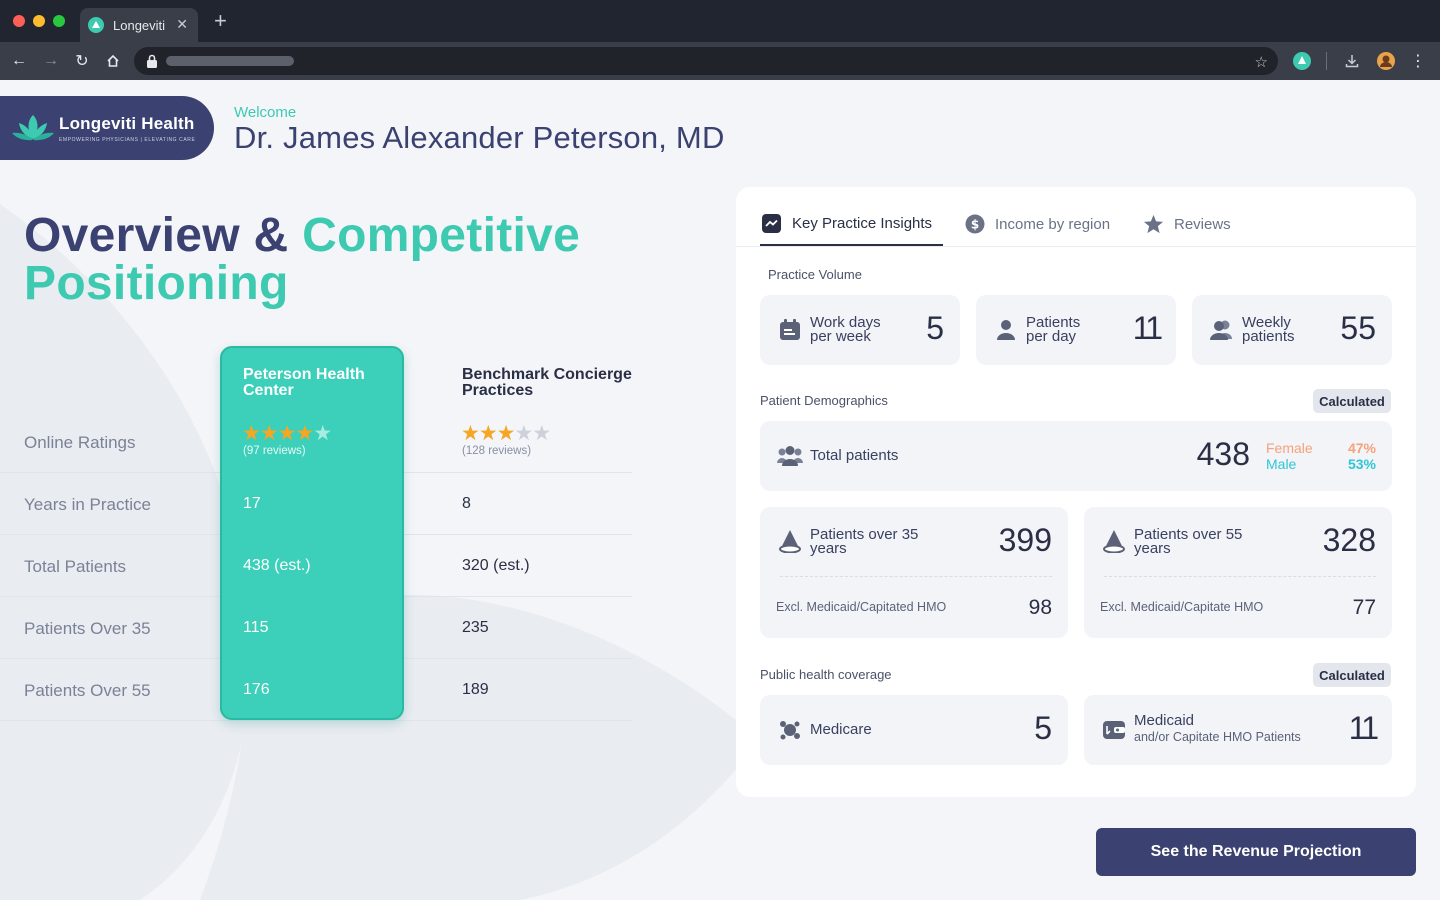  Describe the element at coordinates (1182, 607) in the screenshot. I see `over-55-sub-label: Excl. Medicaid/Capitate HMO` at that location.